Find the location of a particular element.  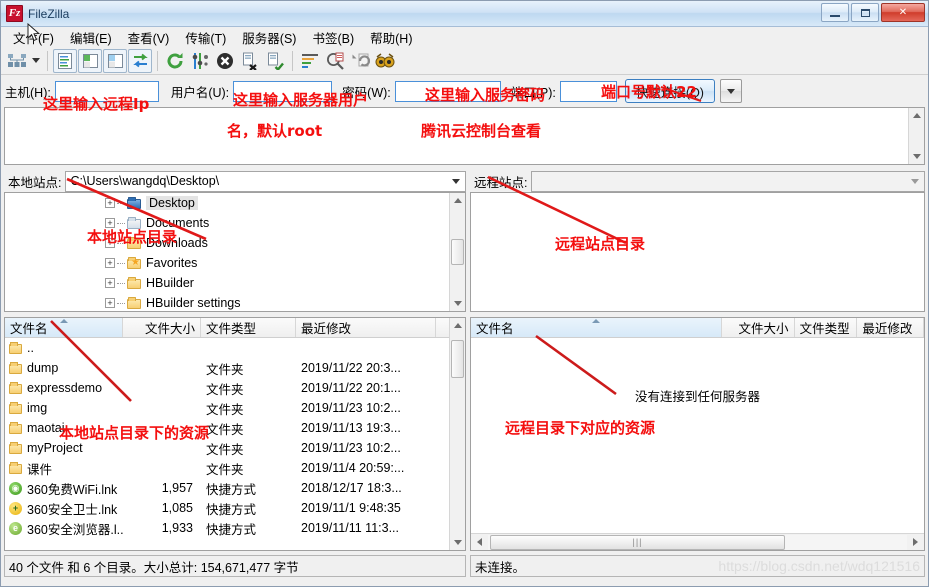

tree-item: + HBuilder is located at coordinates (235, 283).